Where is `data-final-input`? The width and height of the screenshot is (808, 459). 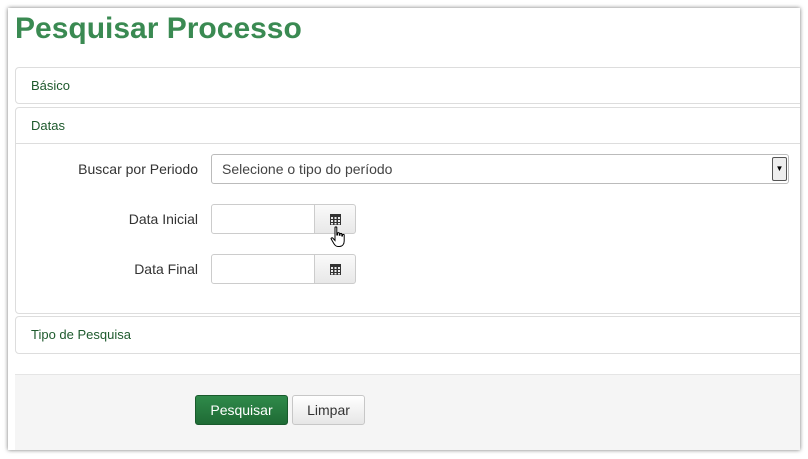 data-final-input is located at coordinates (263, 269).